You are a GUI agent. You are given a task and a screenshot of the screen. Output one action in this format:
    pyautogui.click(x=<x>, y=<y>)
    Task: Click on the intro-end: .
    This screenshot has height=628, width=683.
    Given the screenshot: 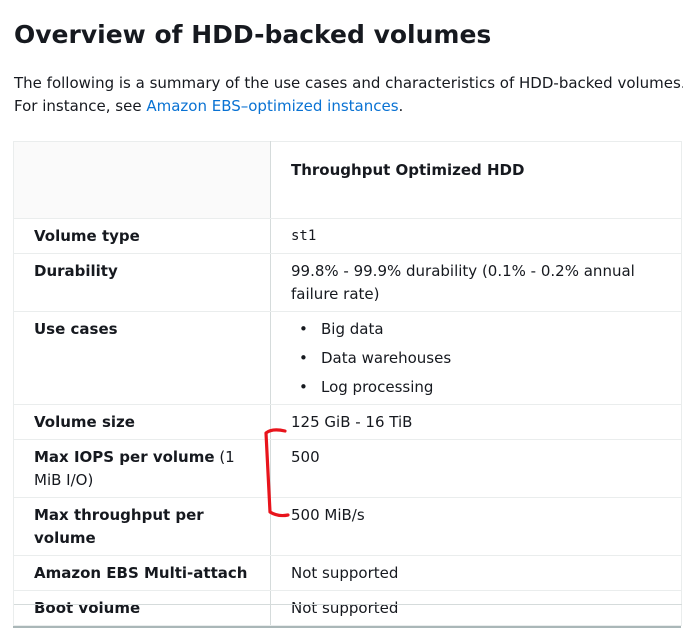 What is the action you would take?
    pyautogui.click(x=401, y=106)
    